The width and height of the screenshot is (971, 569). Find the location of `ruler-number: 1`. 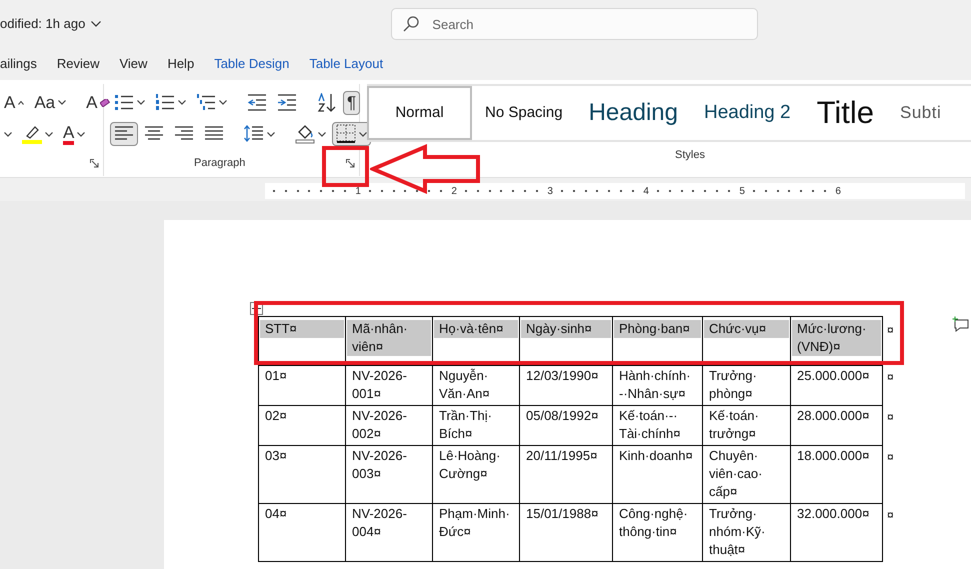

ruler-number: 1 is located at coordinates (358, 191).